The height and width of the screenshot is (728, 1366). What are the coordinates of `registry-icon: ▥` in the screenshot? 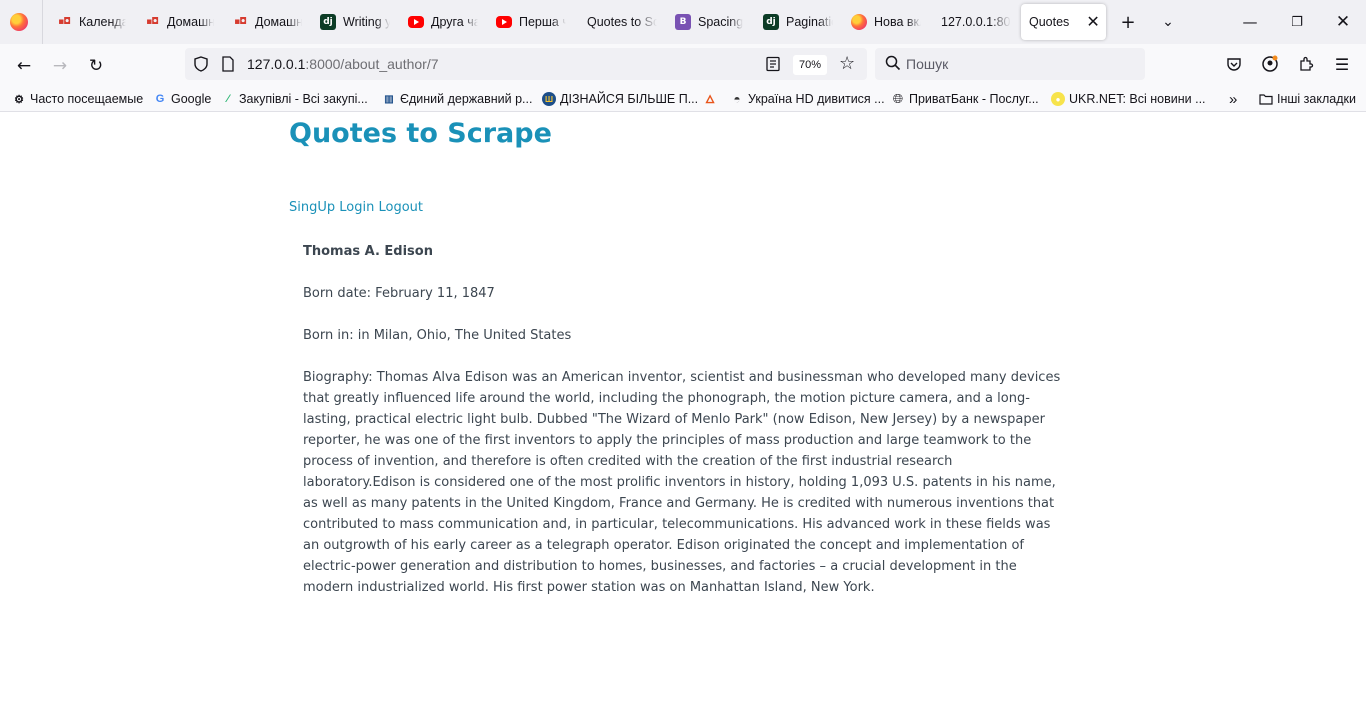 It's located at (389, 99).